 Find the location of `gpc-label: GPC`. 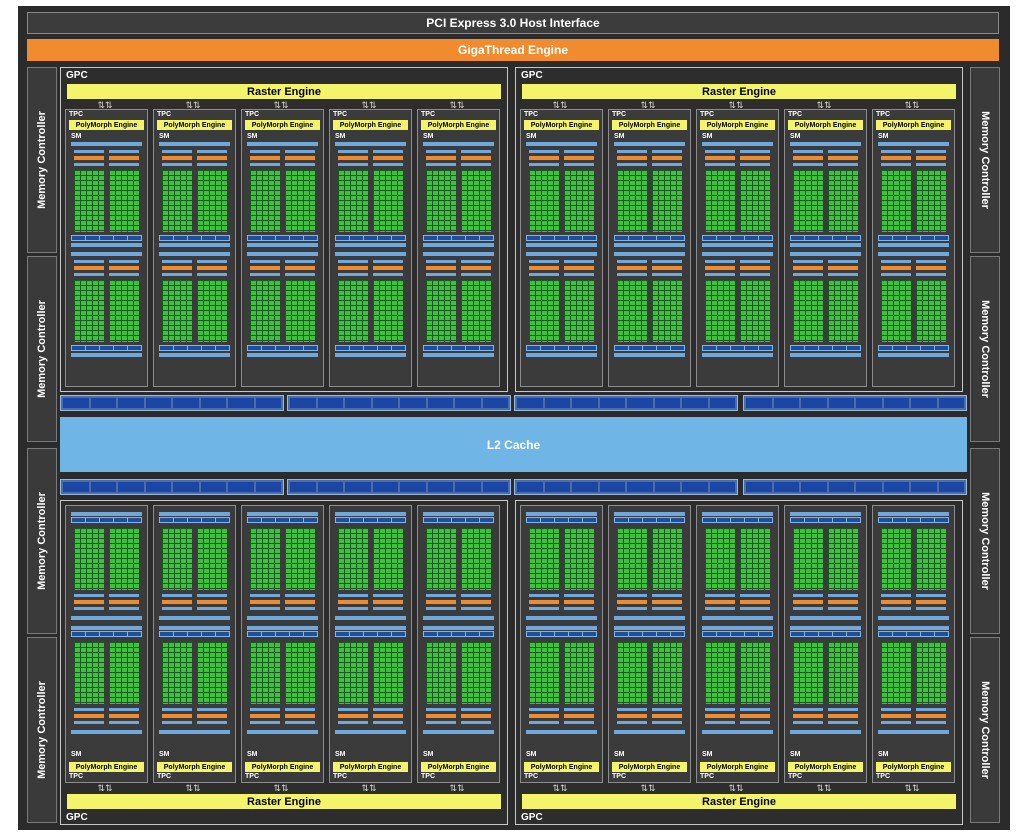

gpc-label: GPC is located at coordinates (532, 817).